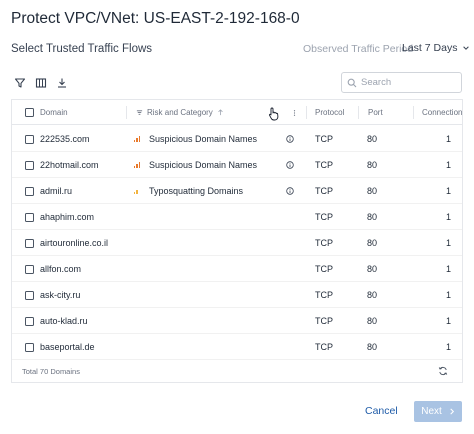  I want to click on column-menu-icon, so click(294, 112).